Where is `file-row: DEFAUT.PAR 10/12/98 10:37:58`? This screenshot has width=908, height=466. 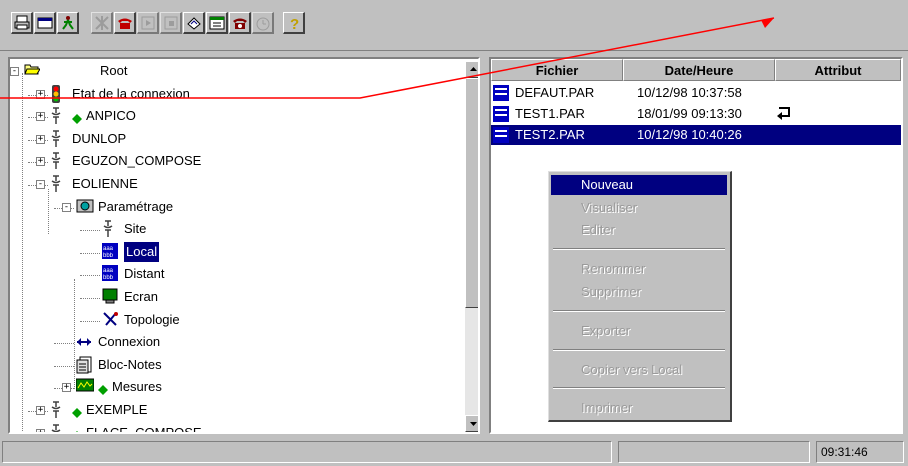 file-row: DEFAUT.PAR 10/12/98 10:37:58 is located at coordinates (696, 93).